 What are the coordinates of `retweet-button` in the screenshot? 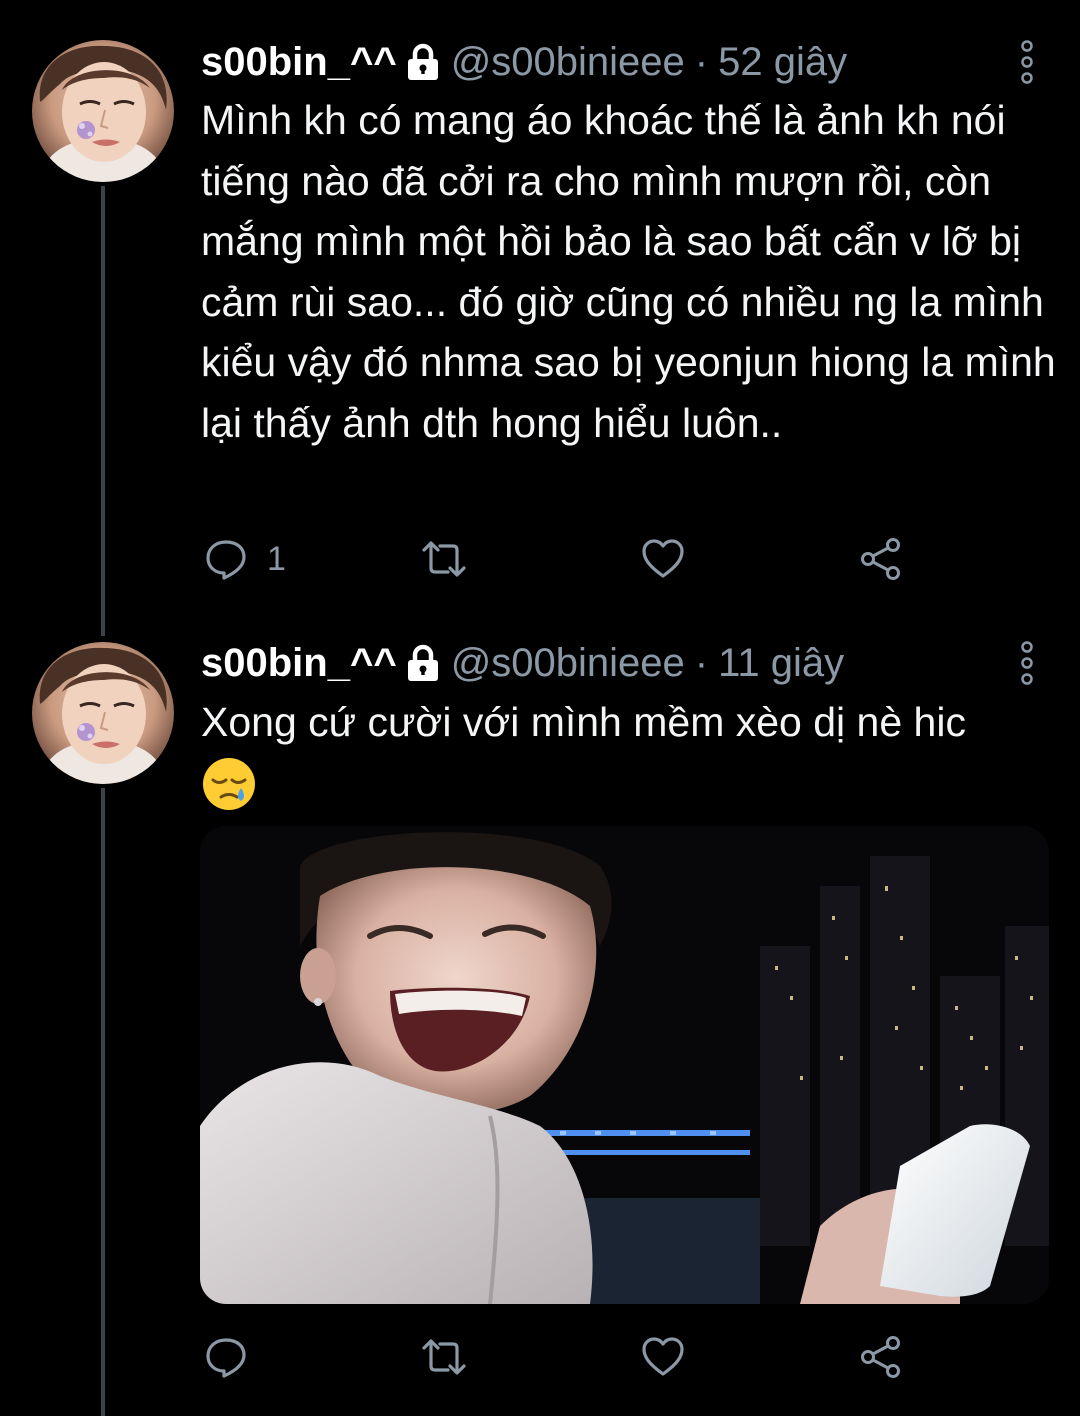 It's located at (444, 1357).